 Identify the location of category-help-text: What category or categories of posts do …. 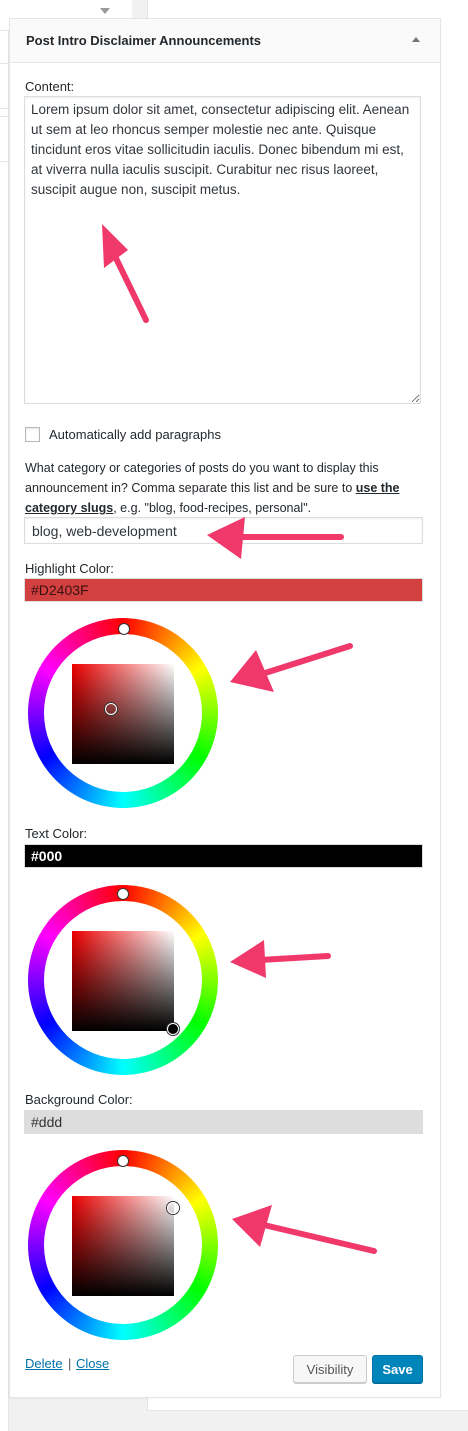
(227, 488).